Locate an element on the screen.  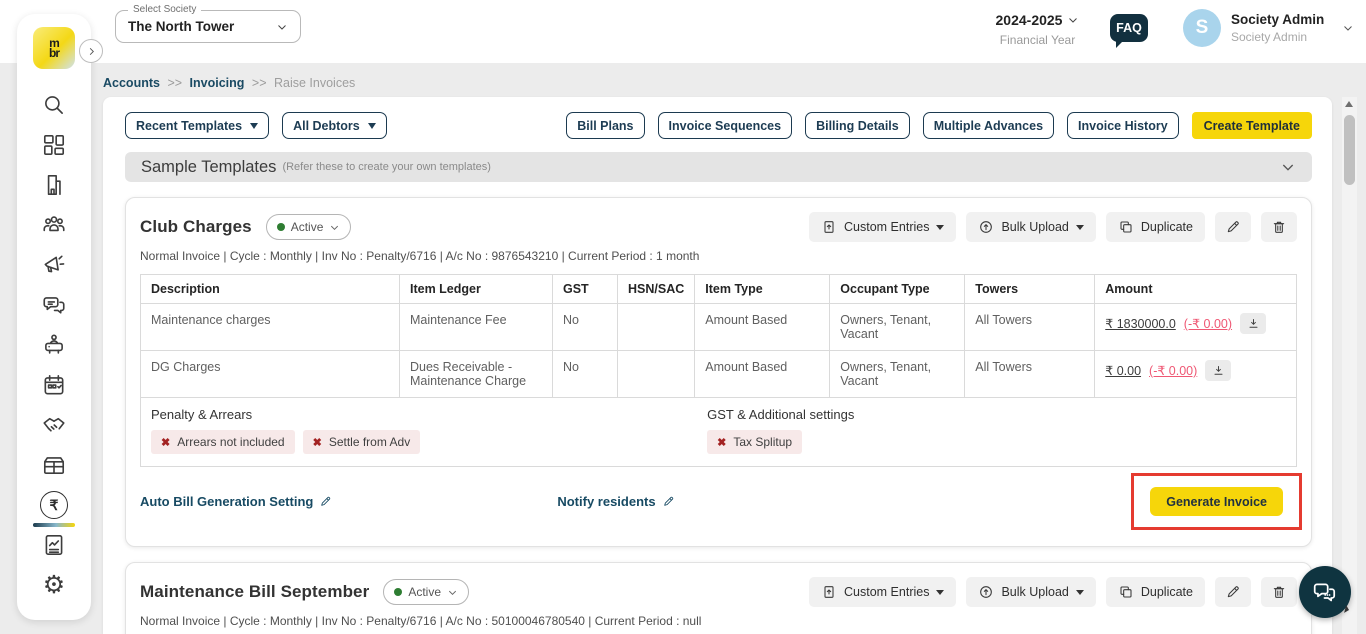
sidebar-item-helpdesk is located at coordinates (54, 345).